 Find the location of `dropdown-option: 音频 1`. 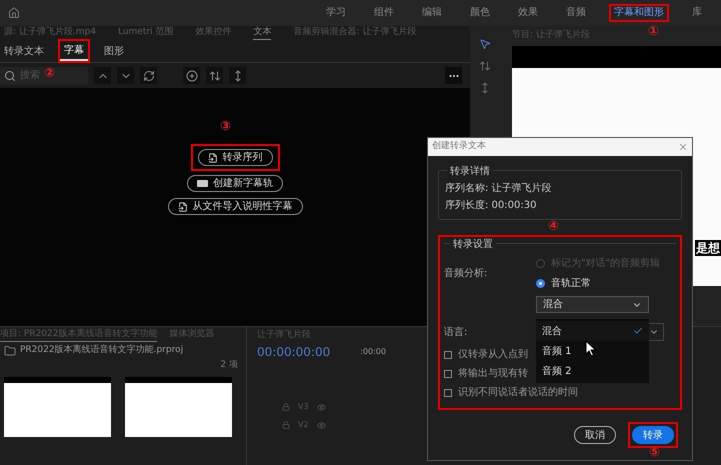

dropdown-option: 音频 1 is located at coordinates (592, 351).